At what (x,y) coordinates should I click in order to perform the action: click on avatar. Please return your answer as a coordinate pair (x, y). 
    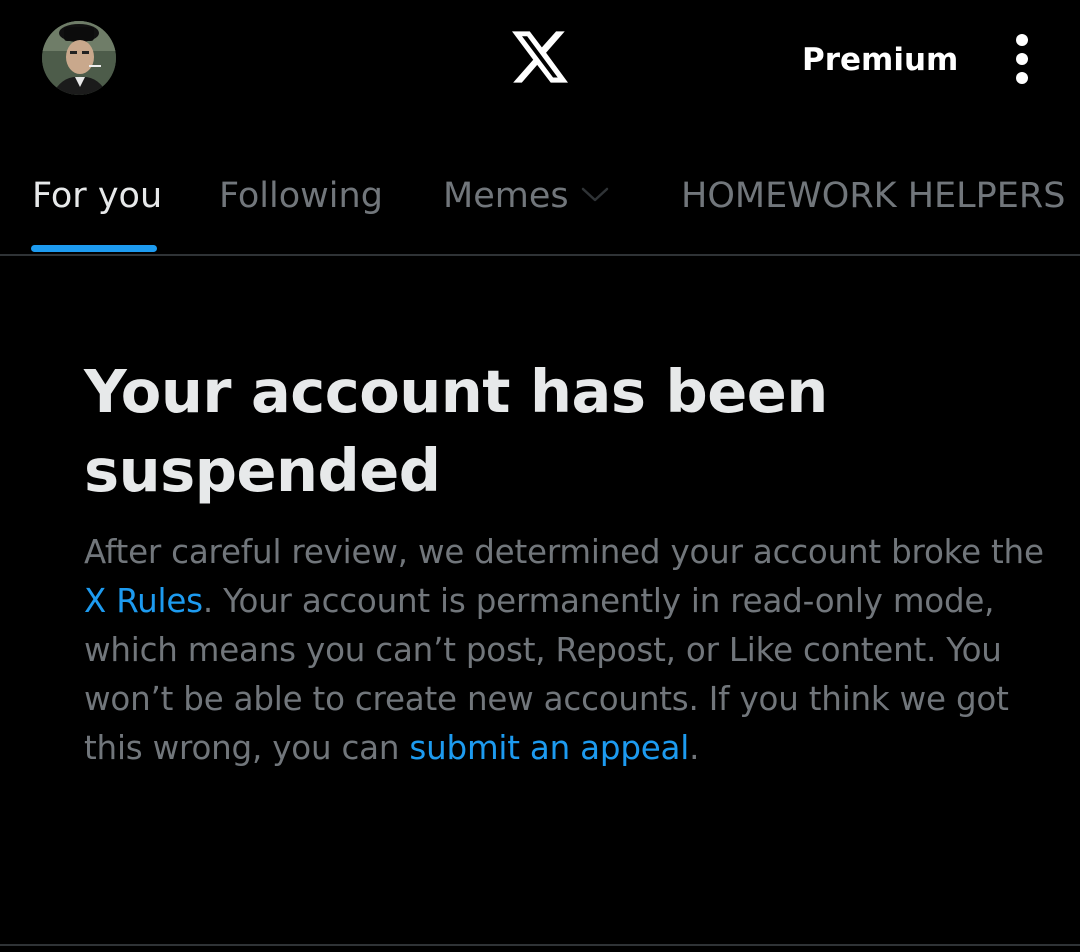
    Looking at the image, I should click on (79, 58).